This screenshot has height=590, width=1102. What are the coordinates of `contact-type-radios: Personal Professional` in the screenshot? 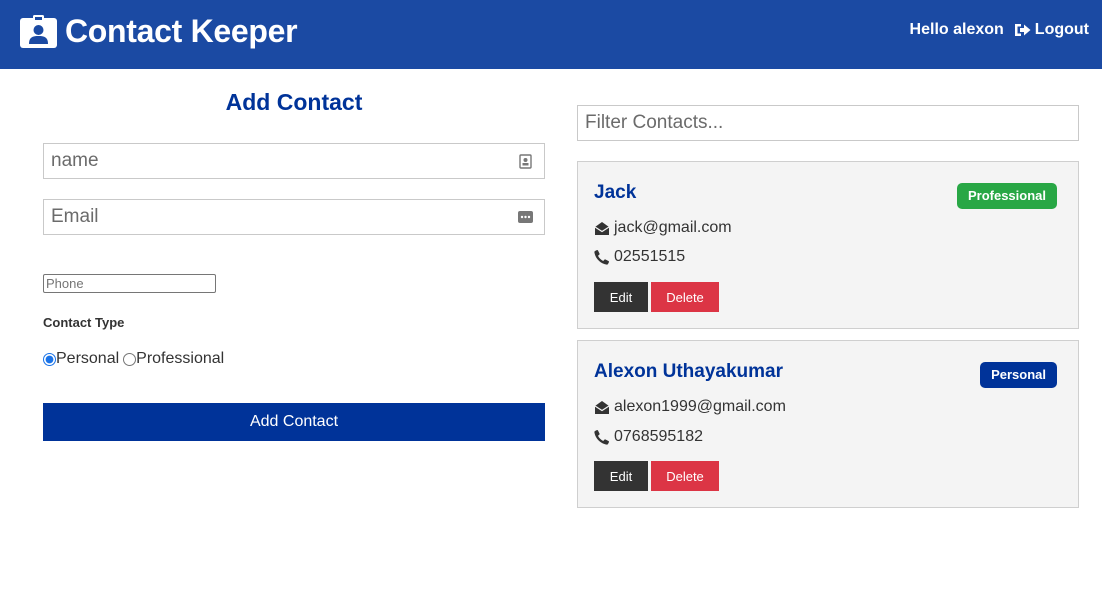 It's located at (133, 359).